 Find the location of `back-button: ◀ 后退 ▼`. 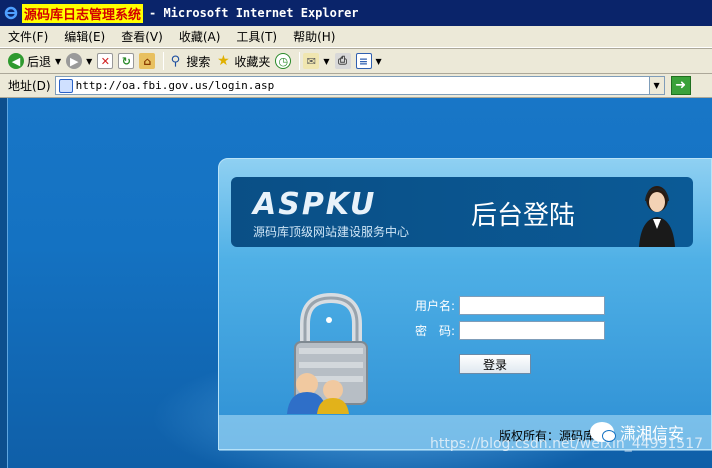

back-button: ◀ 后退 ▼ is located at coordinates (34, 61).